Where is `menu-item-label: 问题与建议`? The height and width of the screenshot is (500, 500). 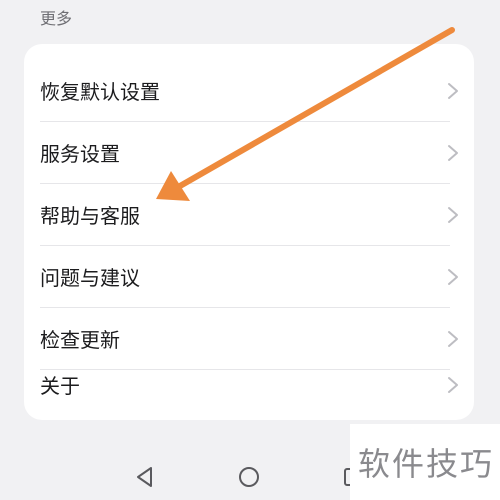
menu-item-label: 问题与建议 is located at coordinates (90, 278).